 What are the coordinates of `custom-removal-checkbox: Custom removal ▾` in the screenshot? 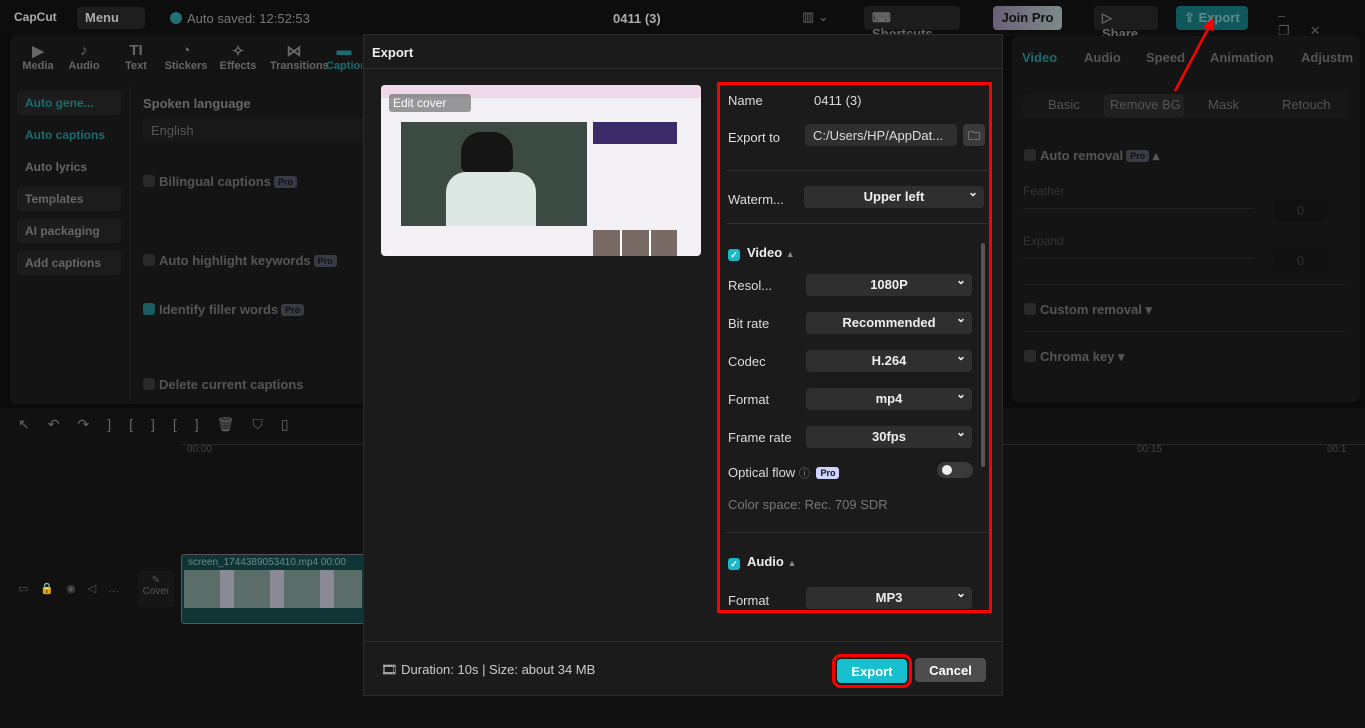 It's located at (1088, 310).